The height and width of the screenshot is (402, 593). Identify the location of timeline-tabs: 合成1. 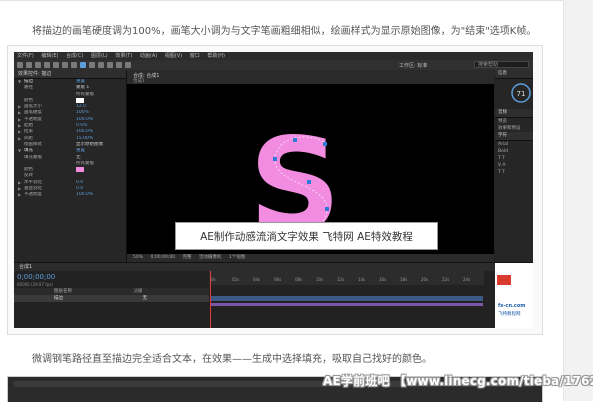
(273, 267).